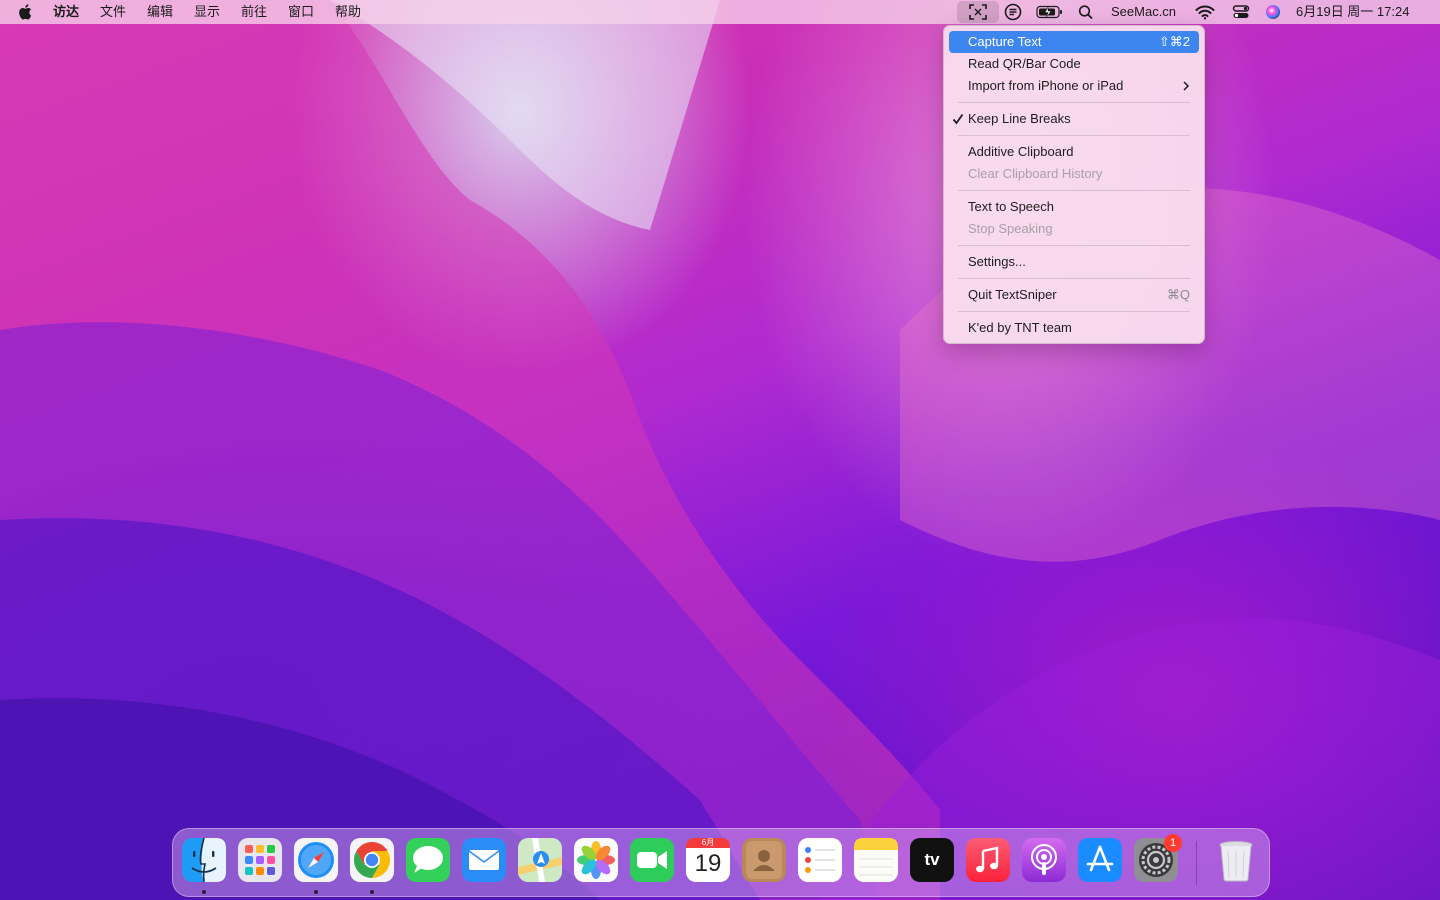 Image resolution: width=1440 pixels, height=900 pixels. What do you see at coordinates (316, 860) in the screenshot?
I see `safari-icon` at bounding box center [316, 860].